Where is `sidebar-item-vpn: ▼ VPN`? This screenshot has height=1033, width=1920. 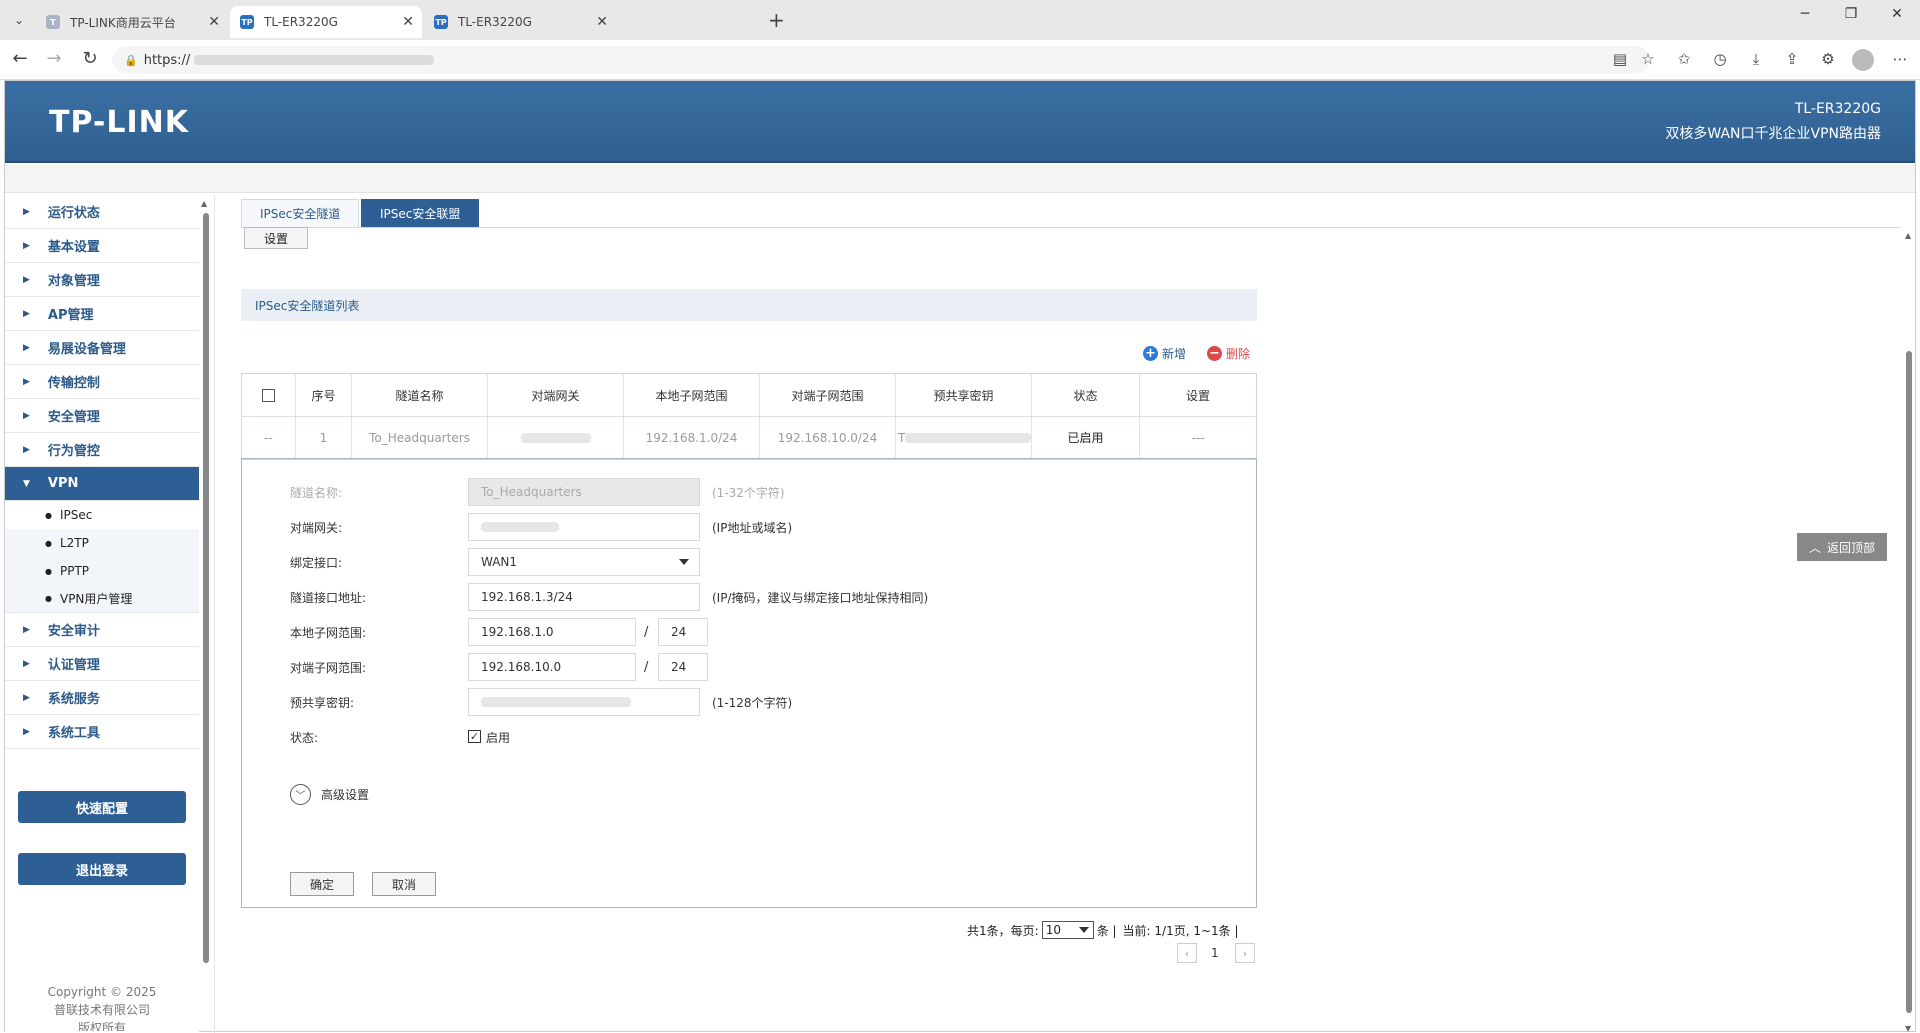
sidebar-item-vpn: ▼ VPN is located at coordinates (102, 484).